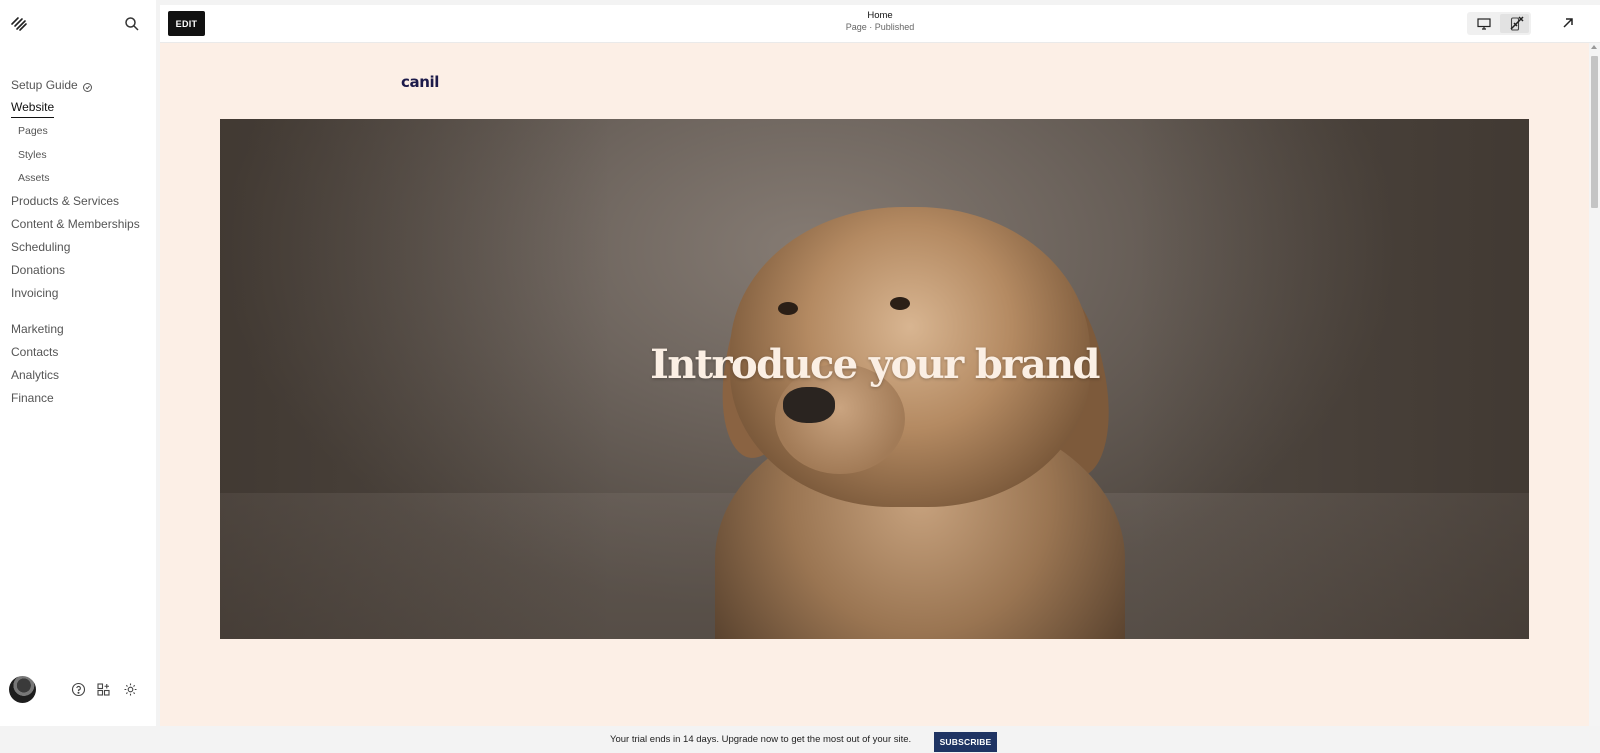 This screenshot has height=753, width=1600. What do you see at coordinates (965, 742) in the screenshot?
I see `subscribe-button: SUBSCRIBE` at bounding box center [965, 742].